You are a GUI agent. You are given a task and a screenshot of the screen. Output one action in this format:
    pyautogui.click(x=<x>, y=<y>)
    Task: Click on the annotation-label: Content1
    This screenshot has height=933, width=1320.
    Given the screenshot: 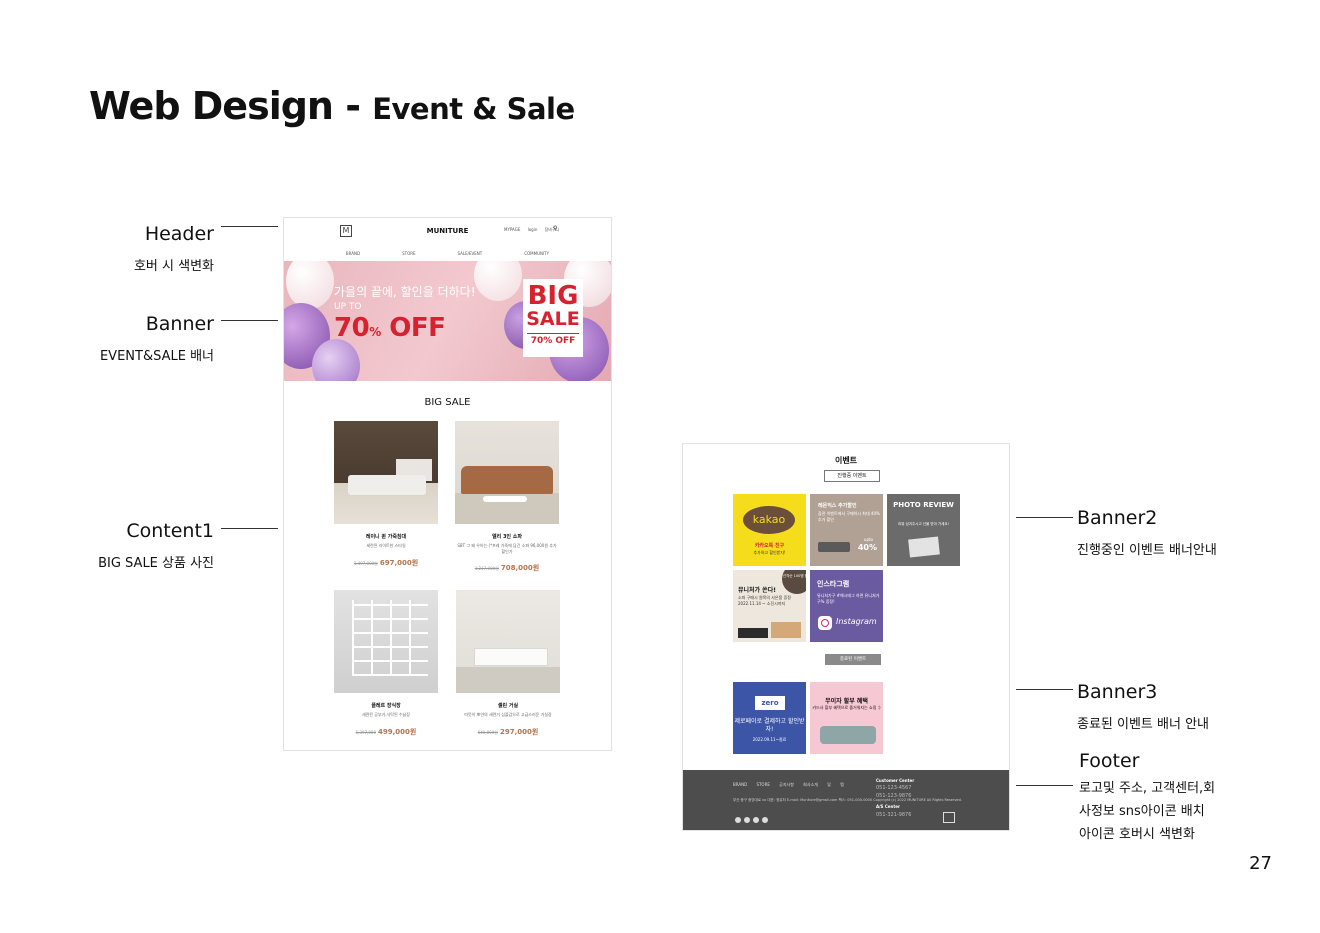 What is the action you would take?
    pyautogui.click(x=170, y=531)
    